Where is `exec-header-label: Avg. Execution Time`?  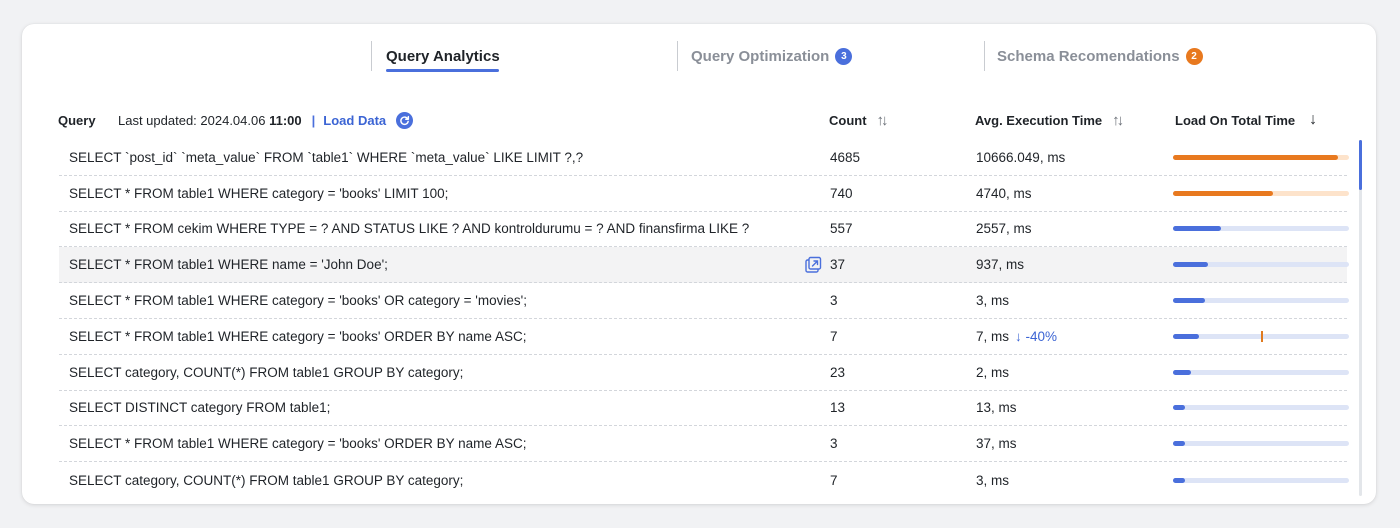 exec-header-label: Avg. Execution Time is located at coordinates (1039, 120).